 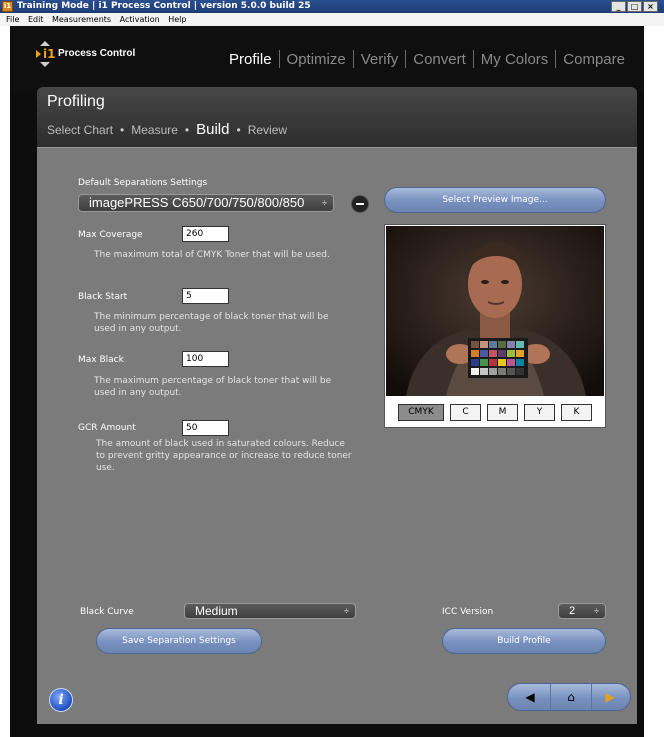 I want to click on tab-compare: Compare, so click(x=594, y=59).